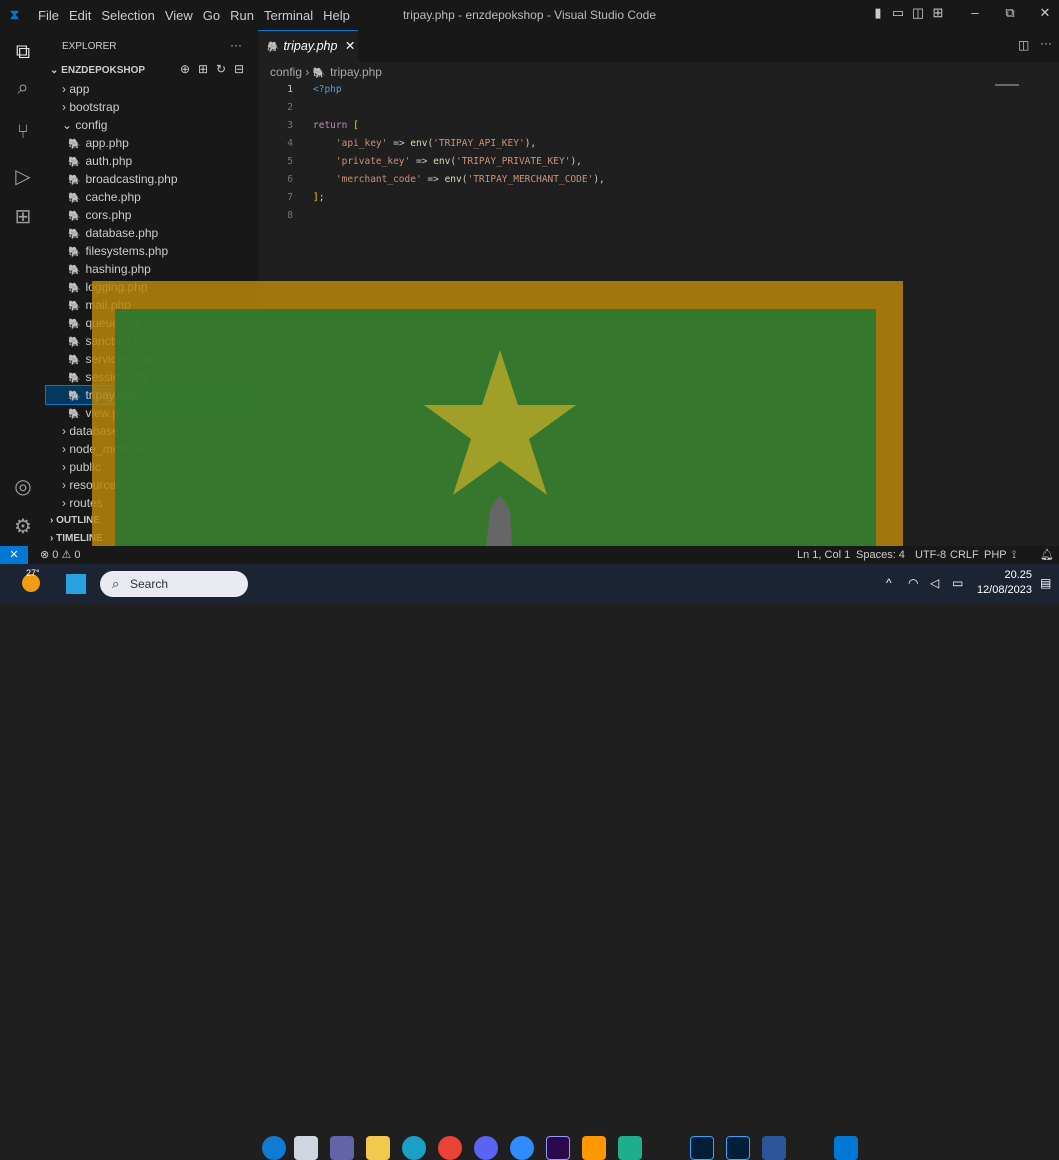 Image resolution: width=1059 pixels, height=1160 pixels. Describe the element at coordinates (918, 13) in the screenshot. I see `layout-split-icon: ◫` at that location.